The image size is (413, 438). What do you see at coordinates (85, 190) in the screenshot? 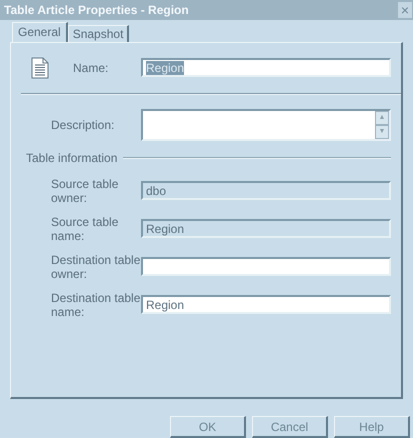
I see `field-label: Source table owner:` at bounding box center [85, 190].